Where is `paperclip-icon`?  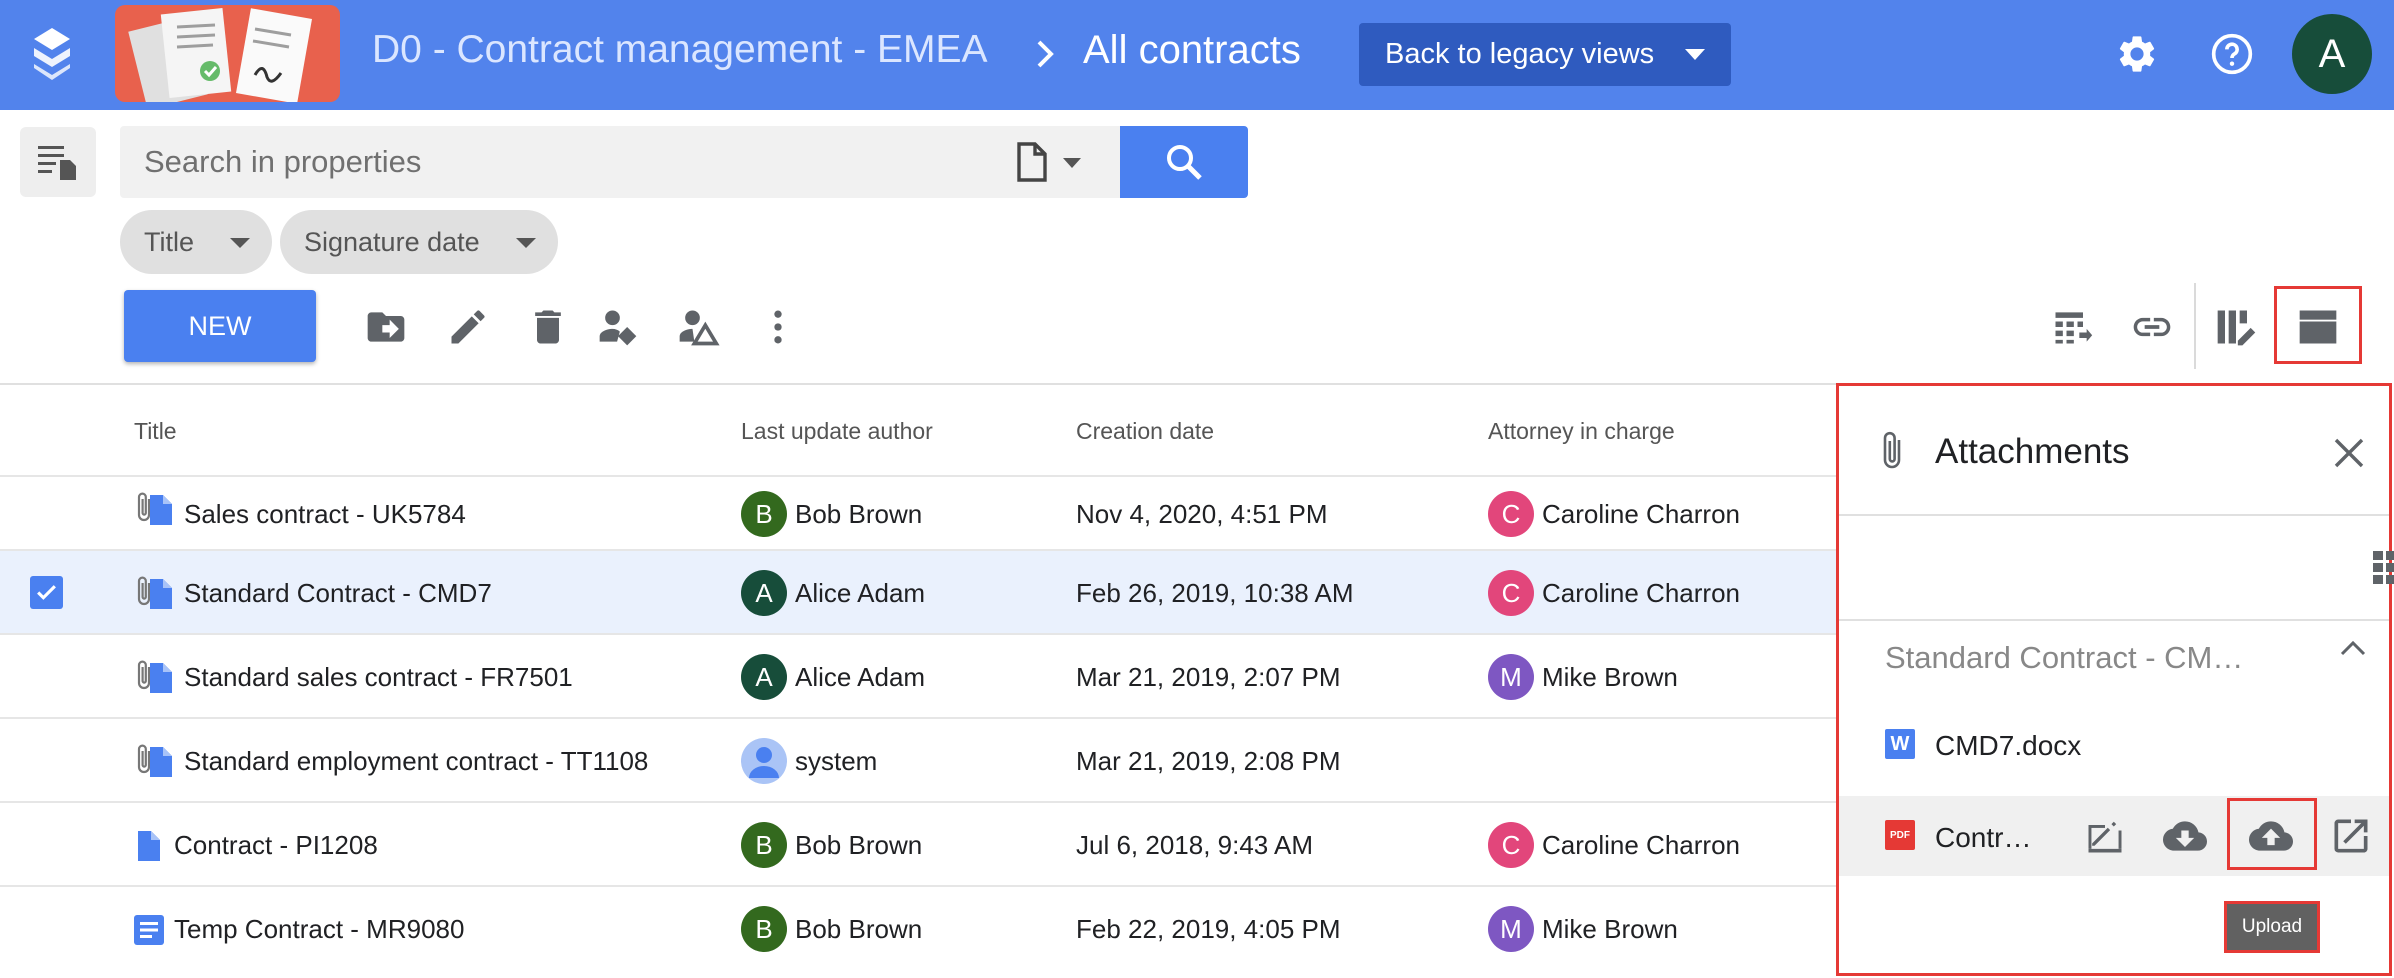 paperclip-icon is located at coordinates (1892, 450).